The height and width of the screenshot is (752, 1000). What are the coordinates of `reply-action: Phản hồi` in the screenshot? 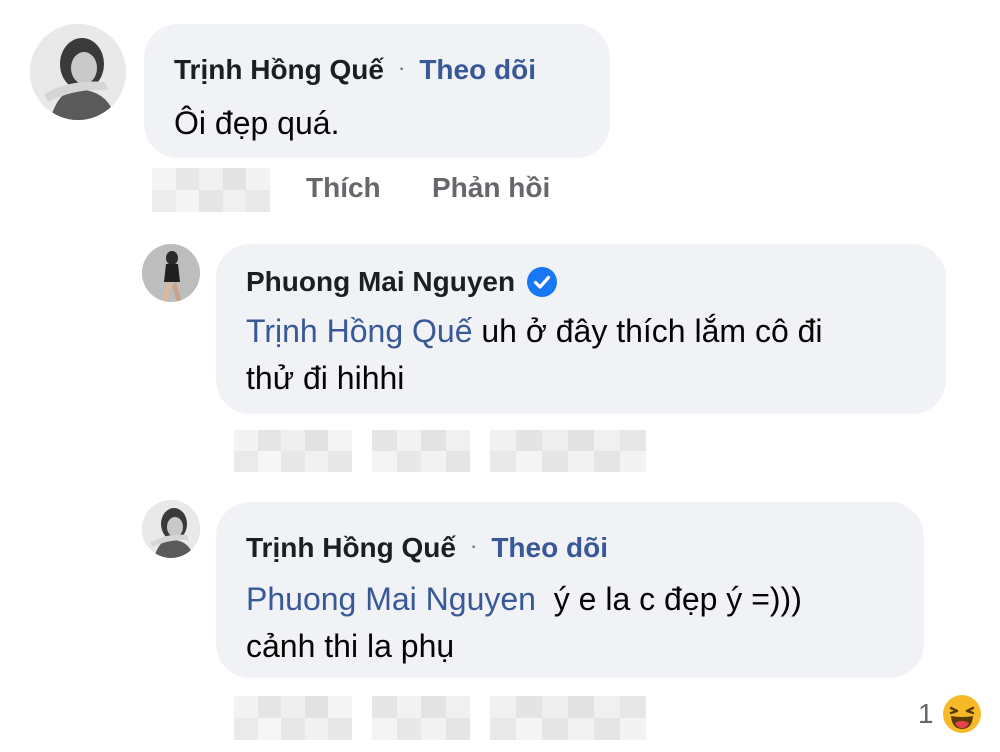 It's located at (491, 188).